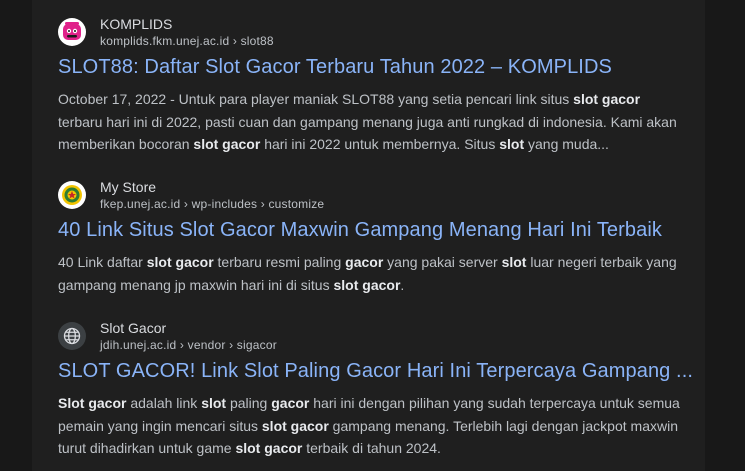 This screenshot has width=745, height=471. Describe the element at coordinates (133, 328) in the screenshot. I see `site-name: Slot Gacor` at that location.